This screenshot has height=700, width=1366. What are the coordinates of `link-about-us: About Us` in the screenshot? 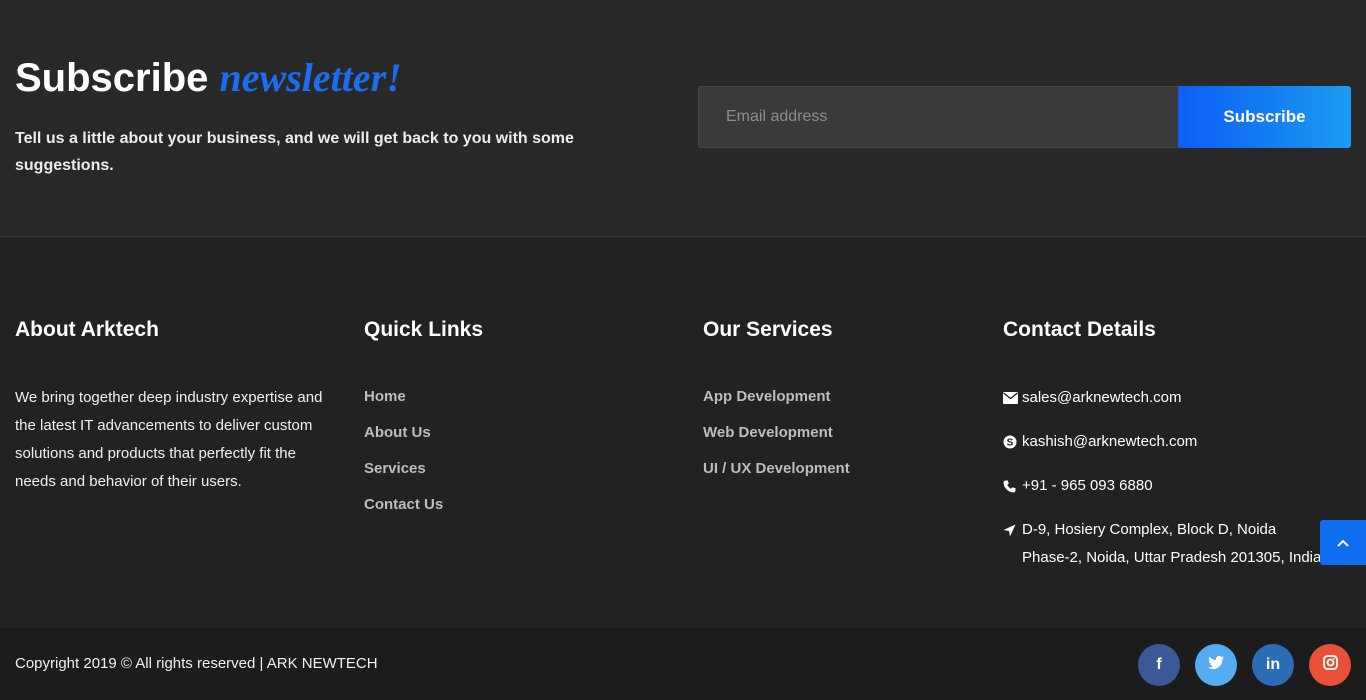 It's located at (397, 432).